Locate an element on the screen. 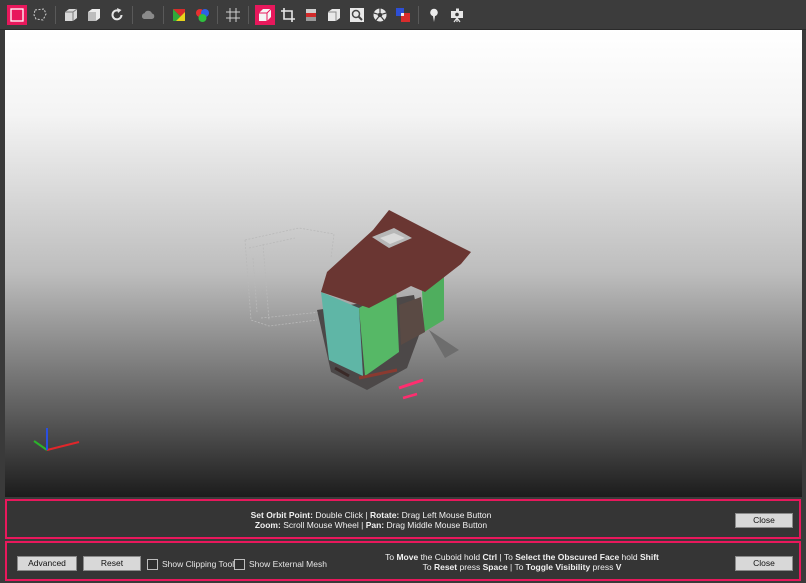 Image resolution: width=806 pixels, height=583 pixels. hint-fragment: Shift is located at coordinates (649, 557).